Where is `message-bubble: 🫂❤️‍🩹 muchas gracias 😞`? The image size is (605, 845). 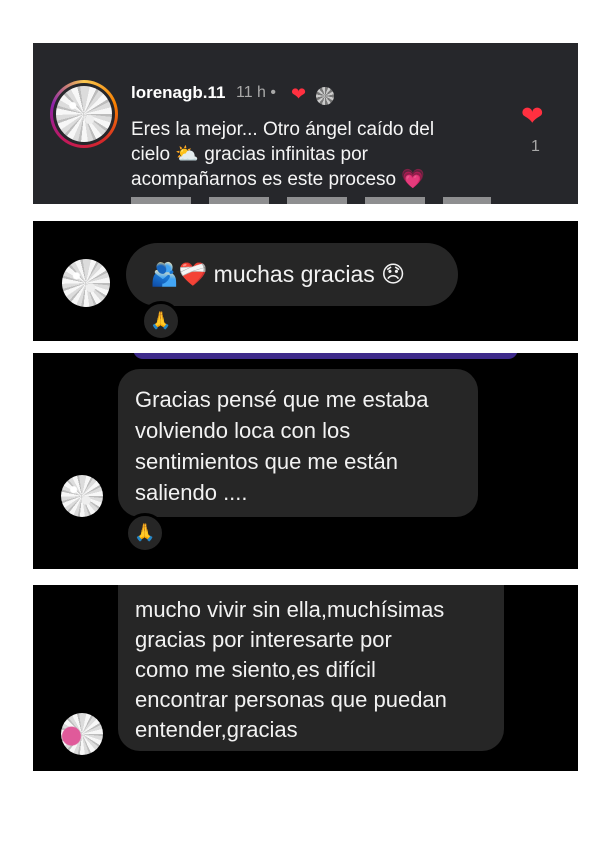 message-bubble: 🫂❤️‍🩹 muchas gracias 😞 is located at coordinates (292, 274).